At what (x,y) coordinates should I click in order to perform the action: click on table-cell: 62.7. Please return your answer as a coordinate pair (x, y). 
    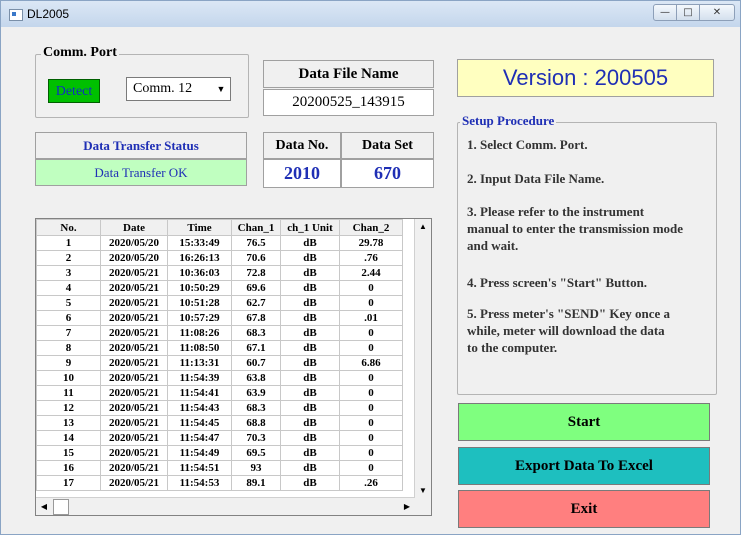
    Looking at the image, I should click on (256, 303).